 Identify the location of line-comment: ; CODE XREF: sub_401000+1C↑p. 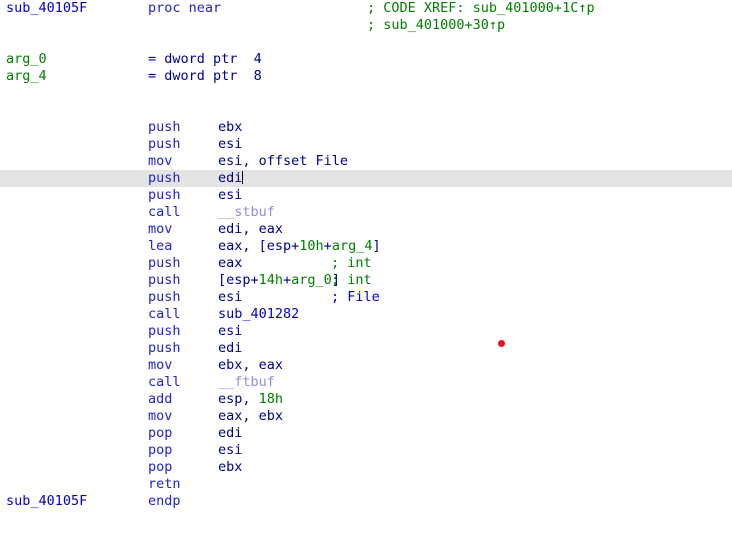
(481, 8).